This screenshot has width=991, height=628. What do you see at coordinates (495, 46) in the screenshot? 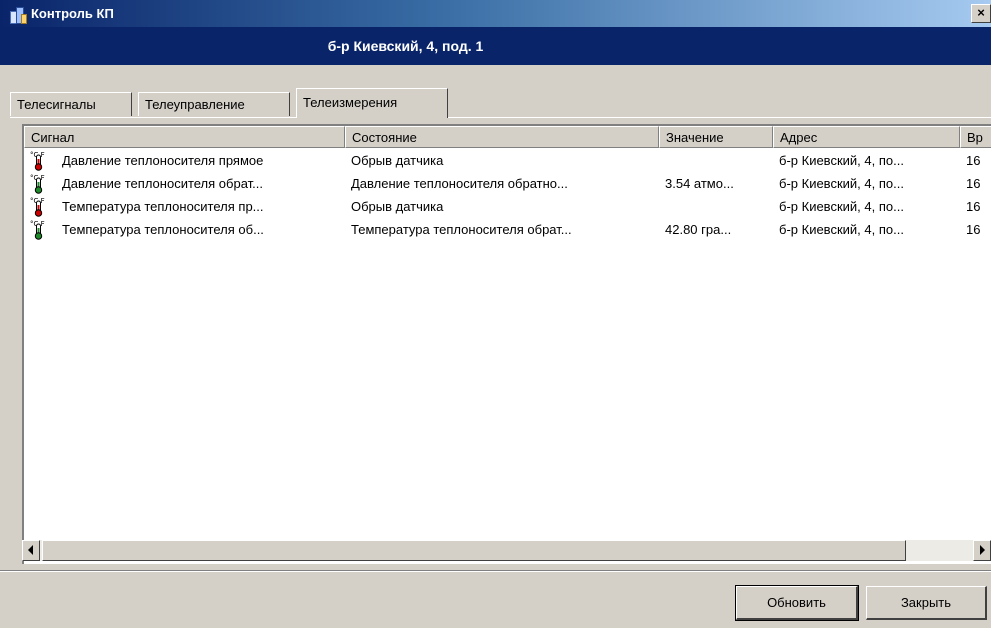
I see `location-header: б-р Киевский, 4, под. 1` at bounding box center [495, 46].